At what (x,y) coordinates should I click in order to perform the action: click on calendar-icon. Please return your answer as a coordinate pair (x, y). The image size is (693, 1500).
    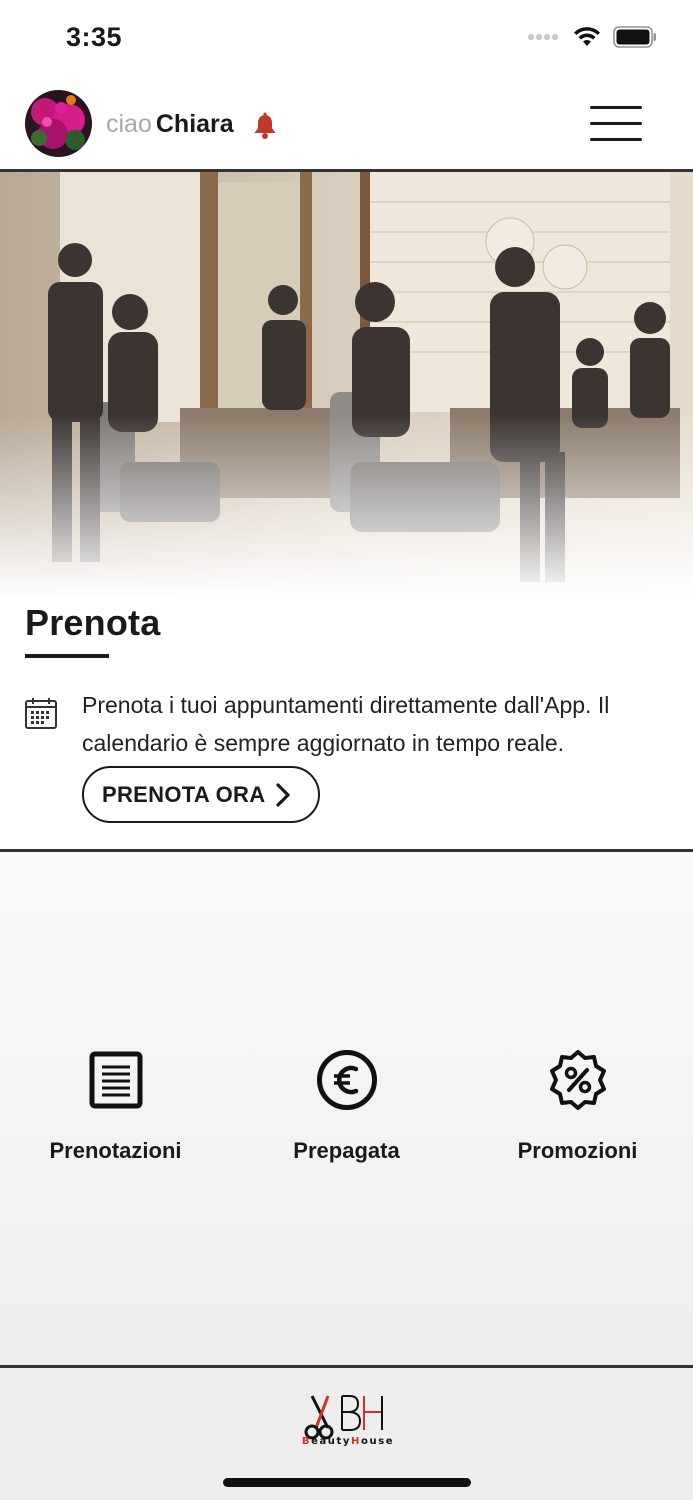
    Looking at the image, I should click on (41, 715).